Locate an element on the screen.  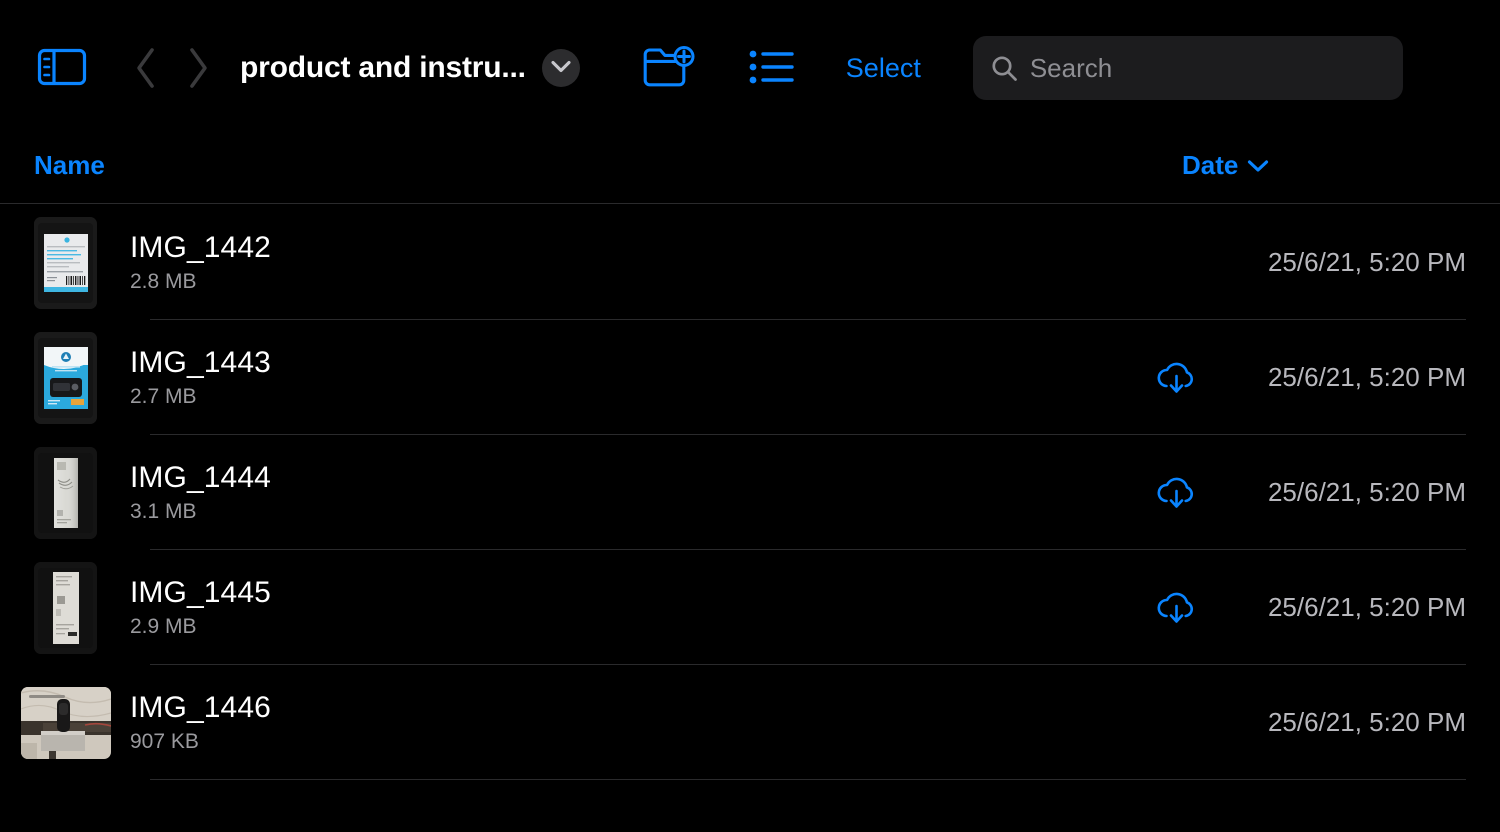
bulleted-list-icon is located at coordinates (772, 68).